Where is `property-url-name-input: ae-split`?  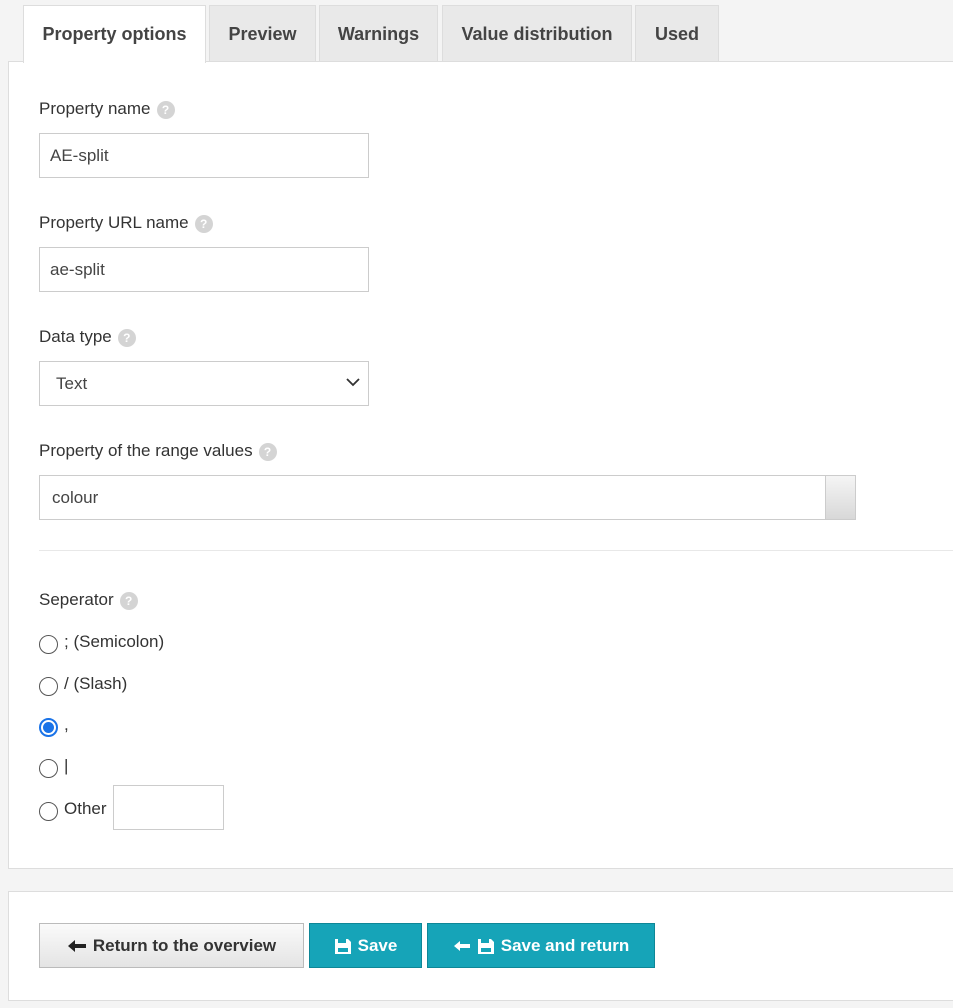 property-url-name-input: ae-split is located at coordinates (204, 269).